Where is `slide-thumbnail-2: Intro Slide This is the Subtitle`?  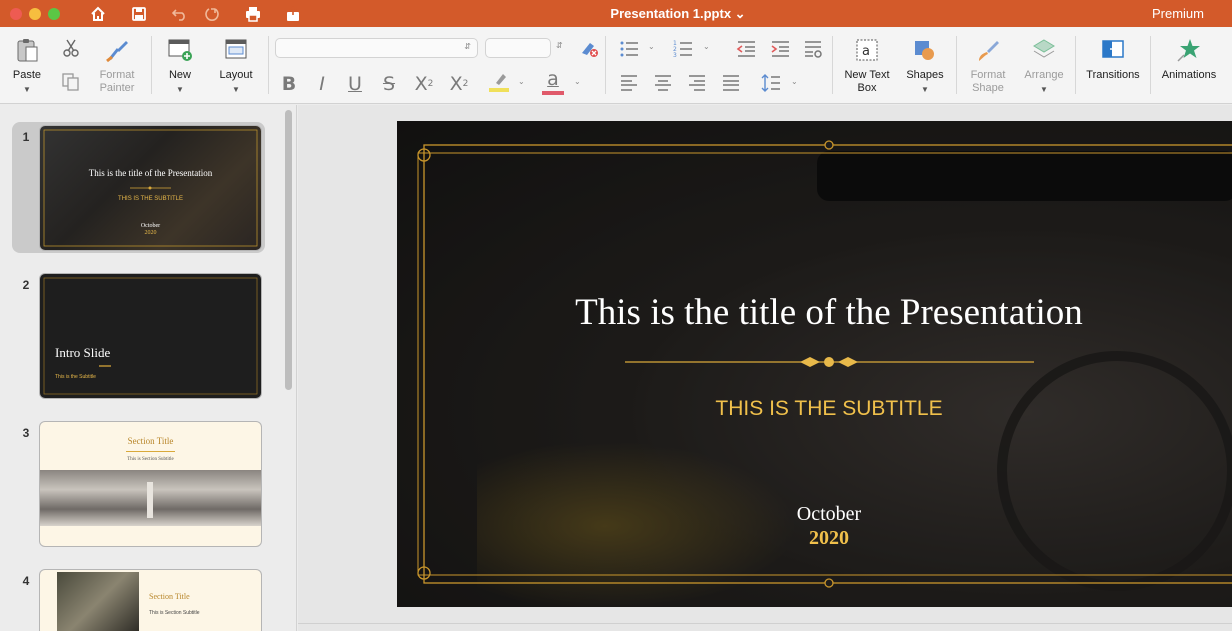 slide-thumbnail-2: Intro Slide This is the Subtitle is located at coordinates (150, 336).